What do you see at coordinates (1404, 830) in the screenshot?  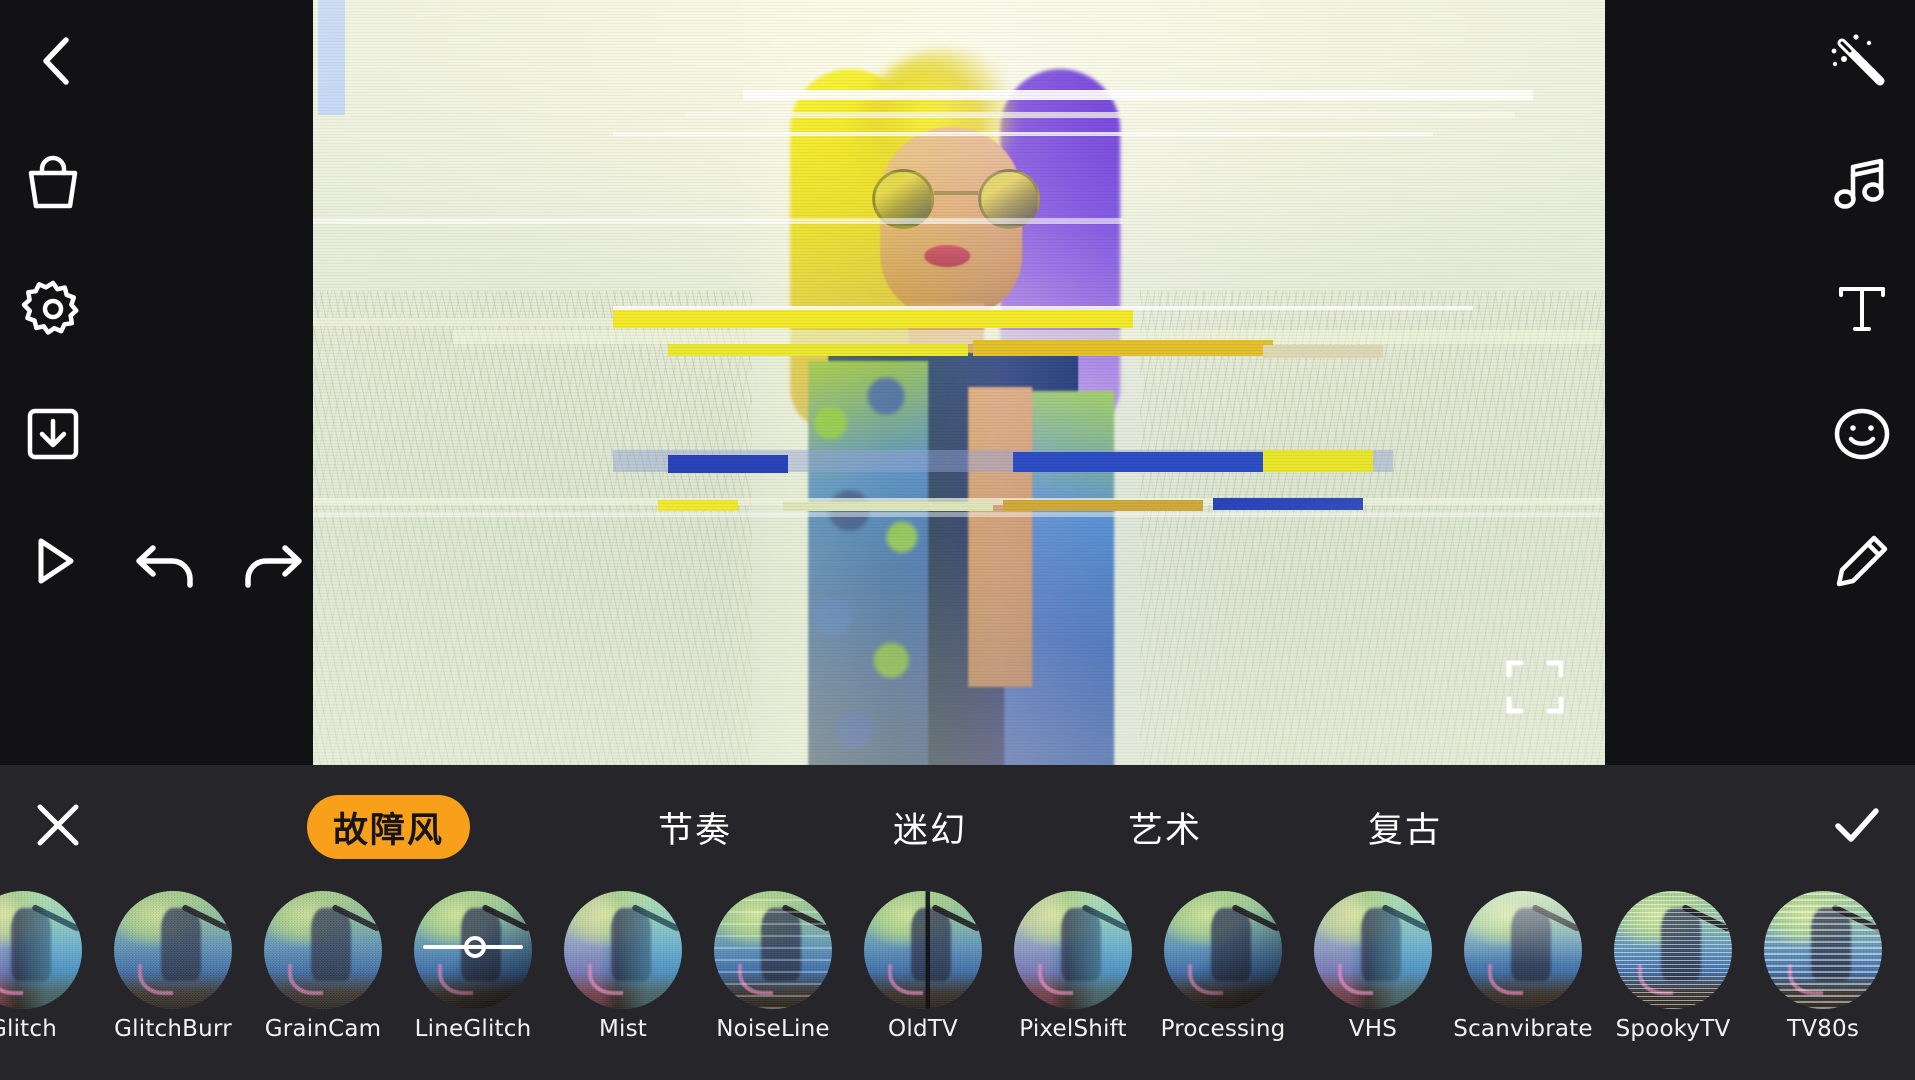 I see `tab-label: 复古` at bounding box center [1404, 830].